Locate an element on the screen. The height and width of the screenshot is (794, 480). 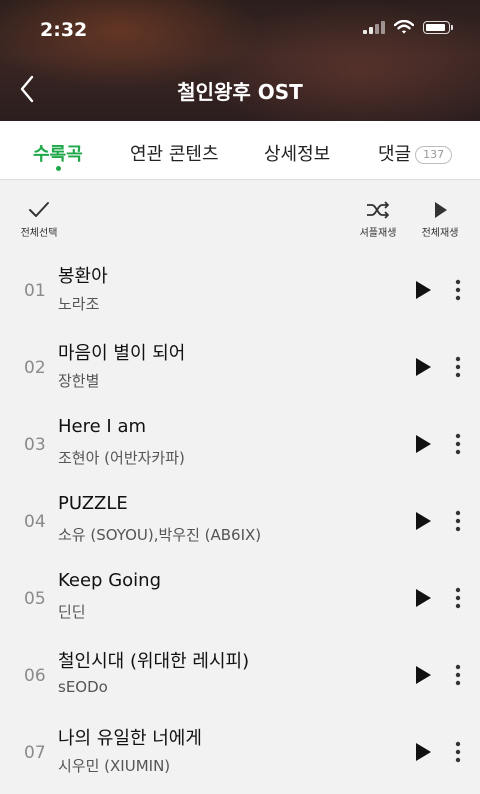
track-artist: 노라조 is located at coordinates (79, 304).